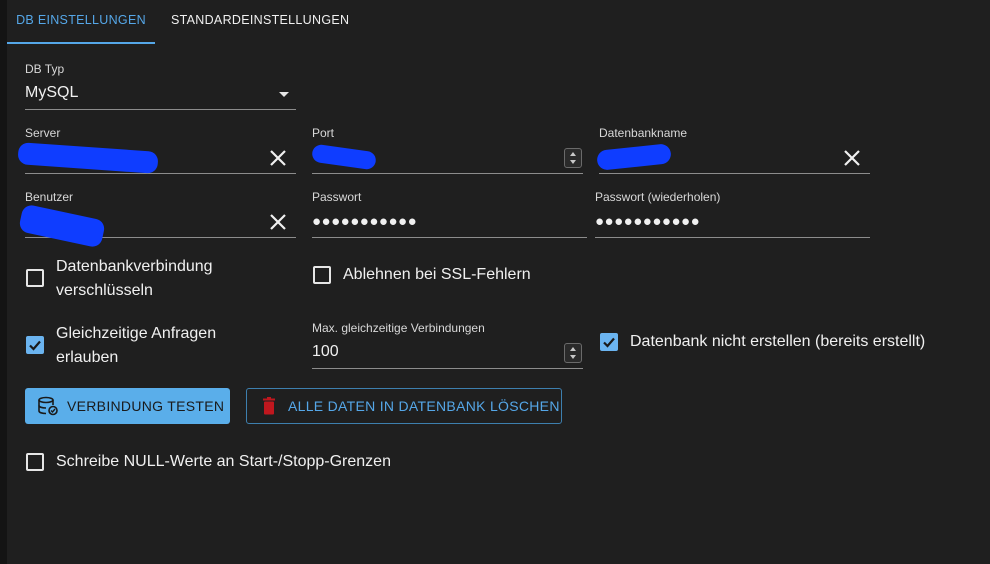 Image resolution: width=990 pixels, height=564 pixels. What do you see at coordinates (449, 214) in the screenshot?
I see `password-field: Passwort ●●●●●●●●●●●` at bounding box center [449, 214].